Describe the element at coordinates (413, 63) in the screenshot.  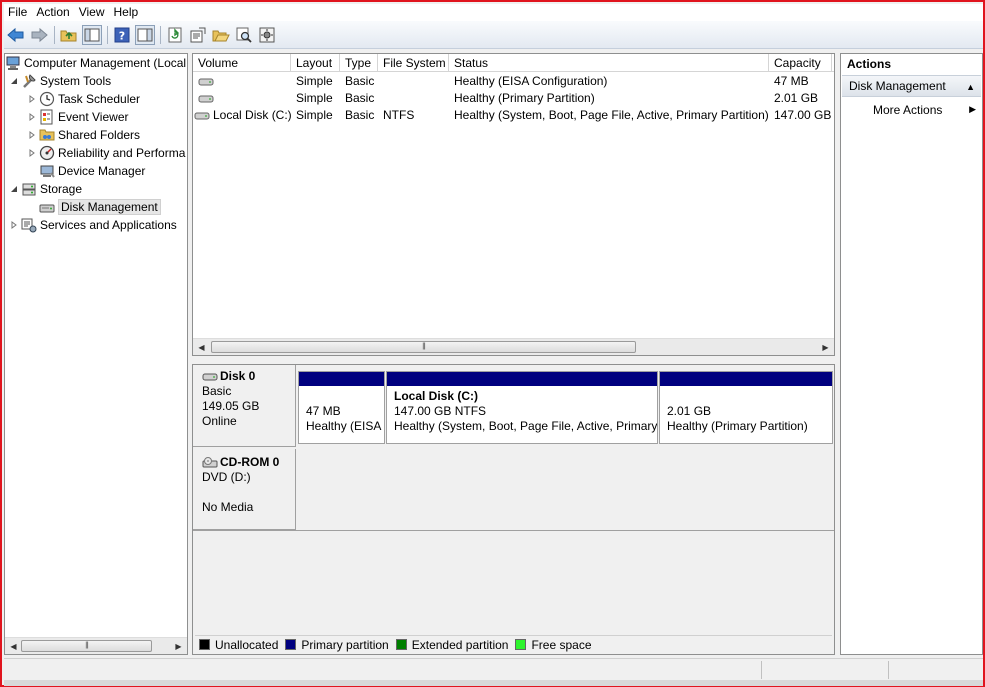
I see `column-file-system: File System` at that location.